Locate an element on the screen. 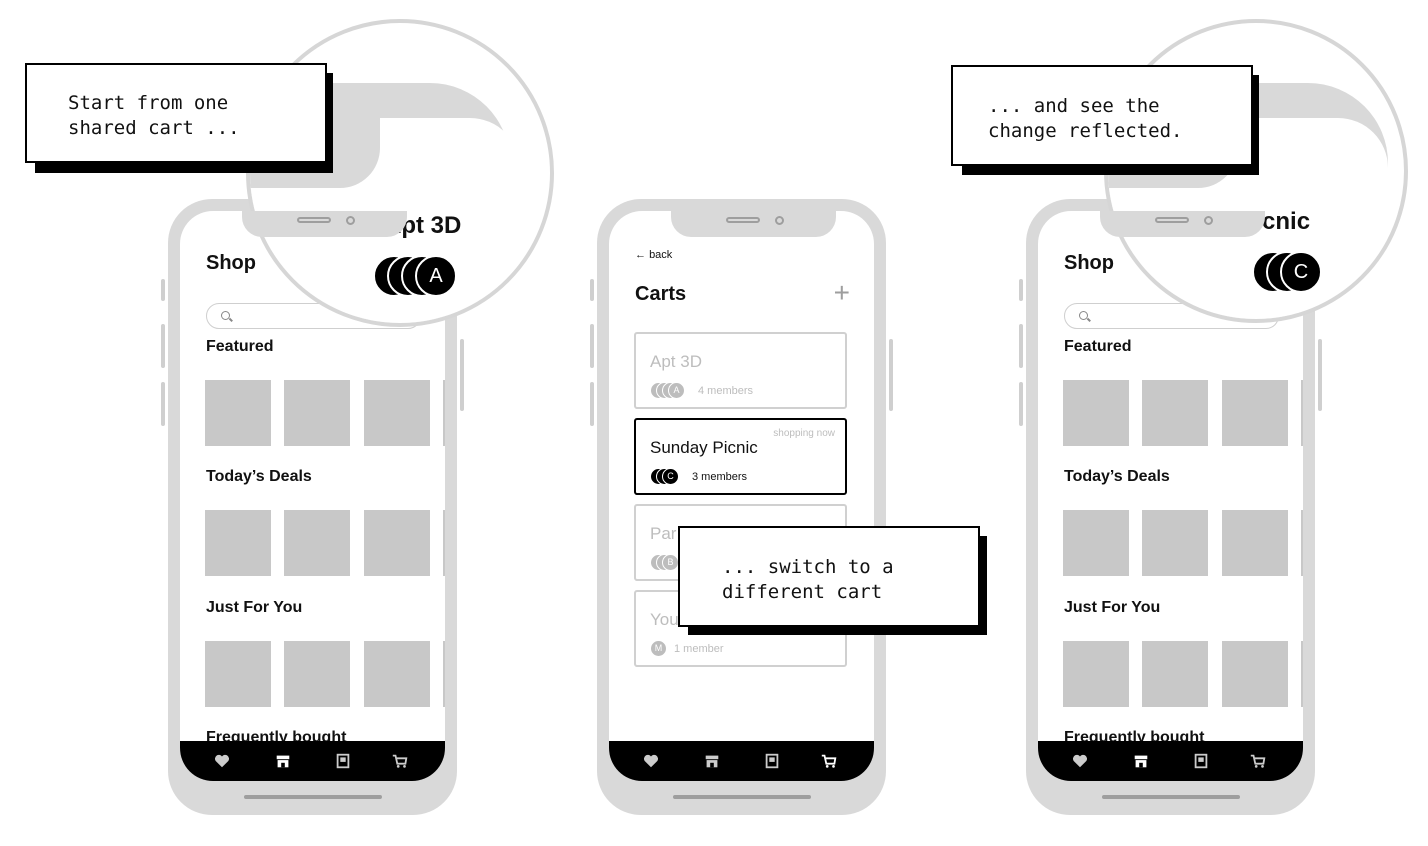 The height and width of the screenshot is (846, 1428). callout-text: ... switch to a different cart is located at coordinates (808, 579).